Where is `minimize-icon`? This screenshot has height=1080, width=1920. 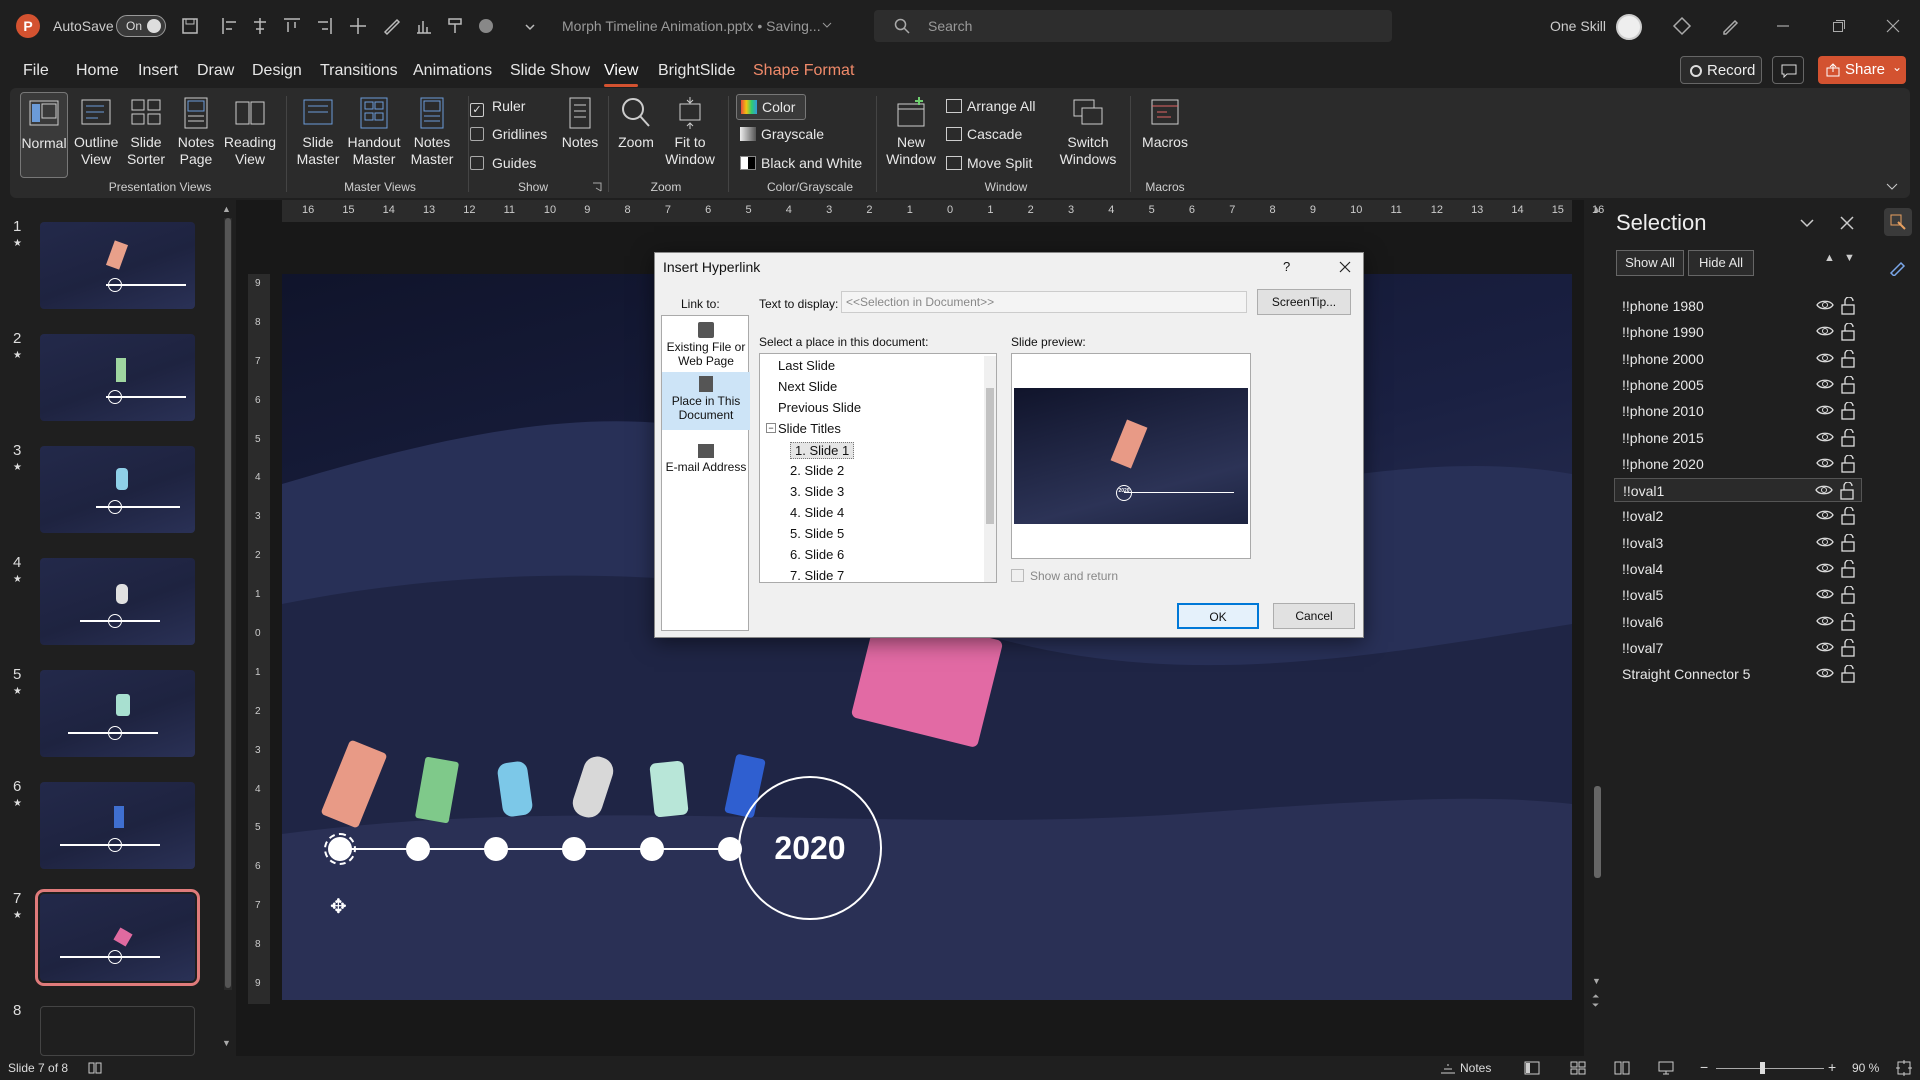
minimize-icon is located at coordinates (1783, 26).